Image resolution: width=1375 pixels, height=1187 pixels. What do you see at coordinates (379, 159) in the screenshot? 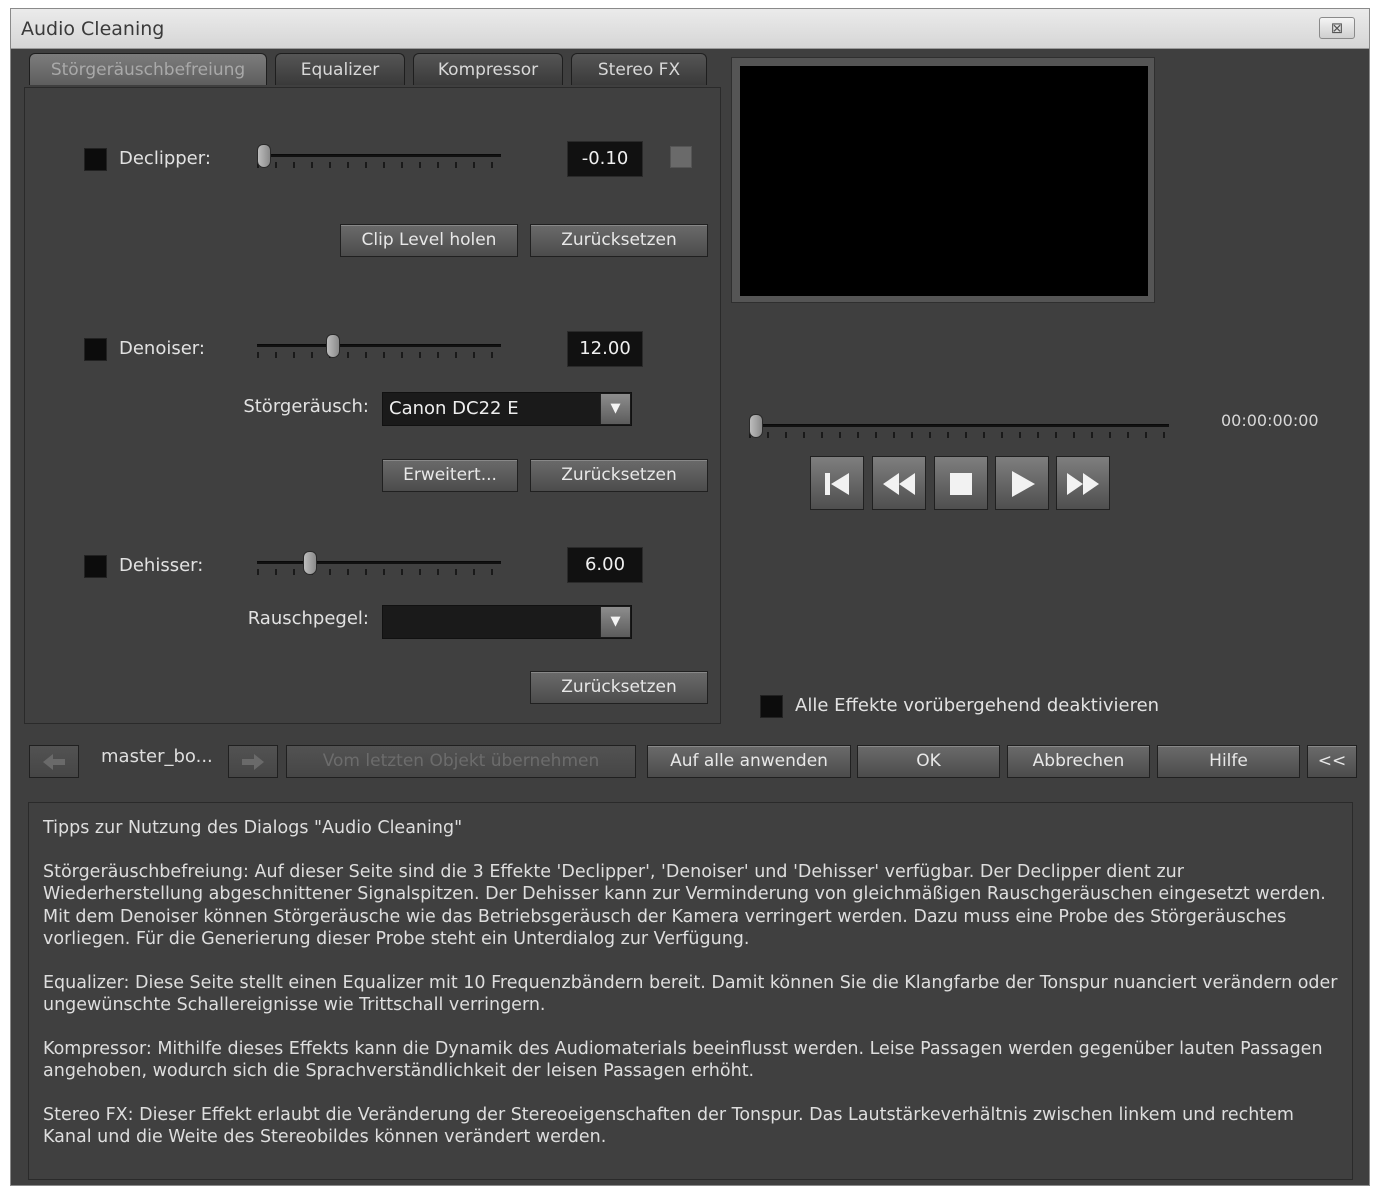
I see `declipper-slider` at bounding box center [379, 159].